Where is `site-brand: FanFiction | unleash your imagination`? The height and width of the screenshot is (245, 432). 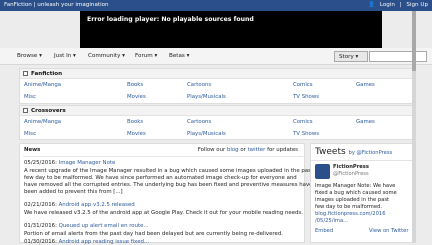 site-brand: FanFiction | unleash your imagination is located at coordinates (56, 5).